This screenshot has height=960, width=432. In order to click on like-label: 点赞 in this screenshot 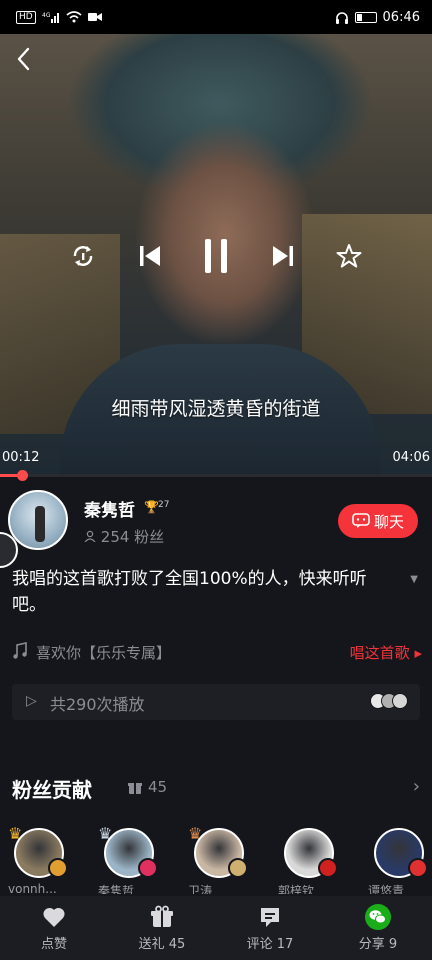, I will do `click(53, 944)`.